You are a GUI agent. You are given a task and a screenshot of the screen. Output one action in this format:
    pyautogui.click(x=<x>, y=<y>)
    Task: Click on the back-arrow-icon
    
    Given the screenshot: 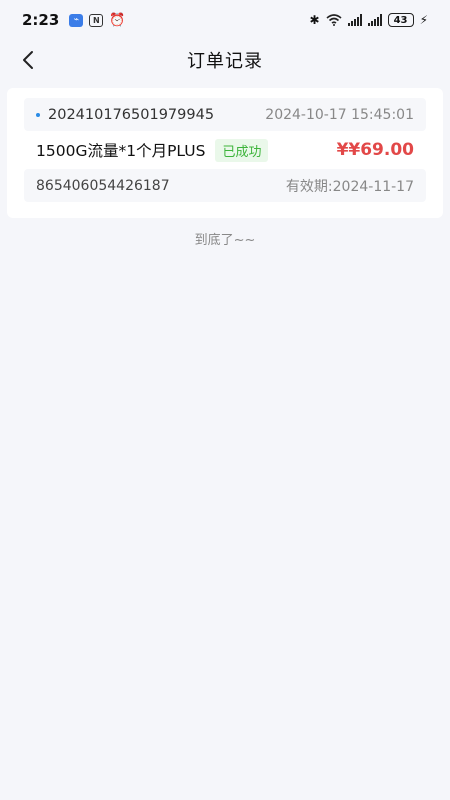 What is the action you would take?
    pyautogui.click(x=28, y=60)
    